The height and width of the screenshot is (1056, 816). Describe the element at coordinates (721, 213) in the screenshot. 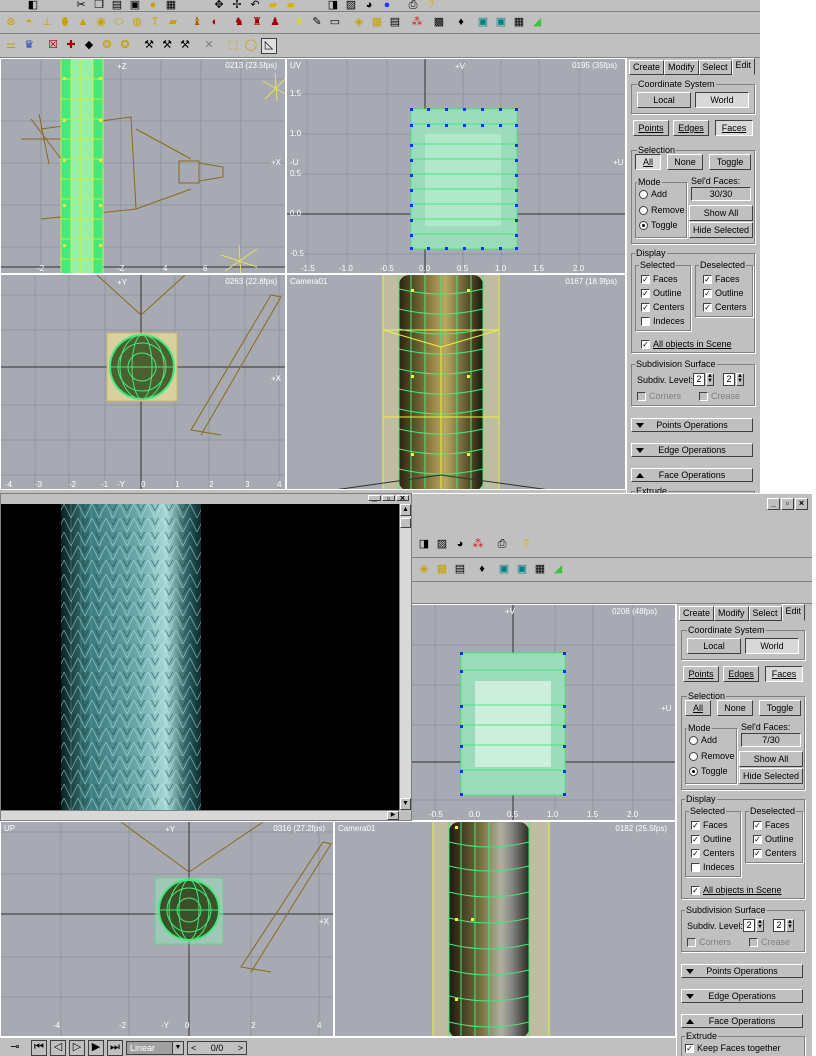

I see `show-all-button: Show All` at that location.